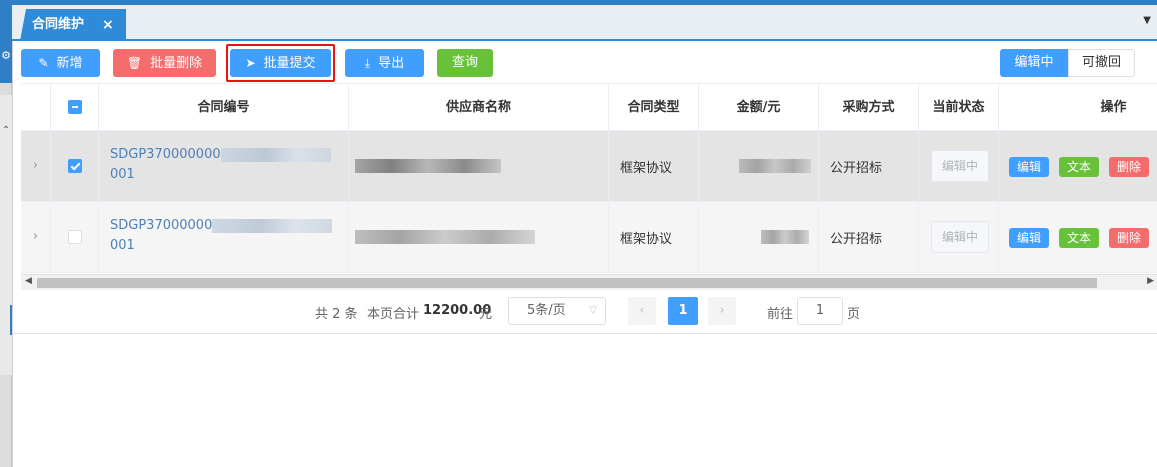 The image size is (1157, 467). Describe the element at coordinates (1034, 63) in the screenshot. I see `status-toggle-editing: 编辑中` at that location.